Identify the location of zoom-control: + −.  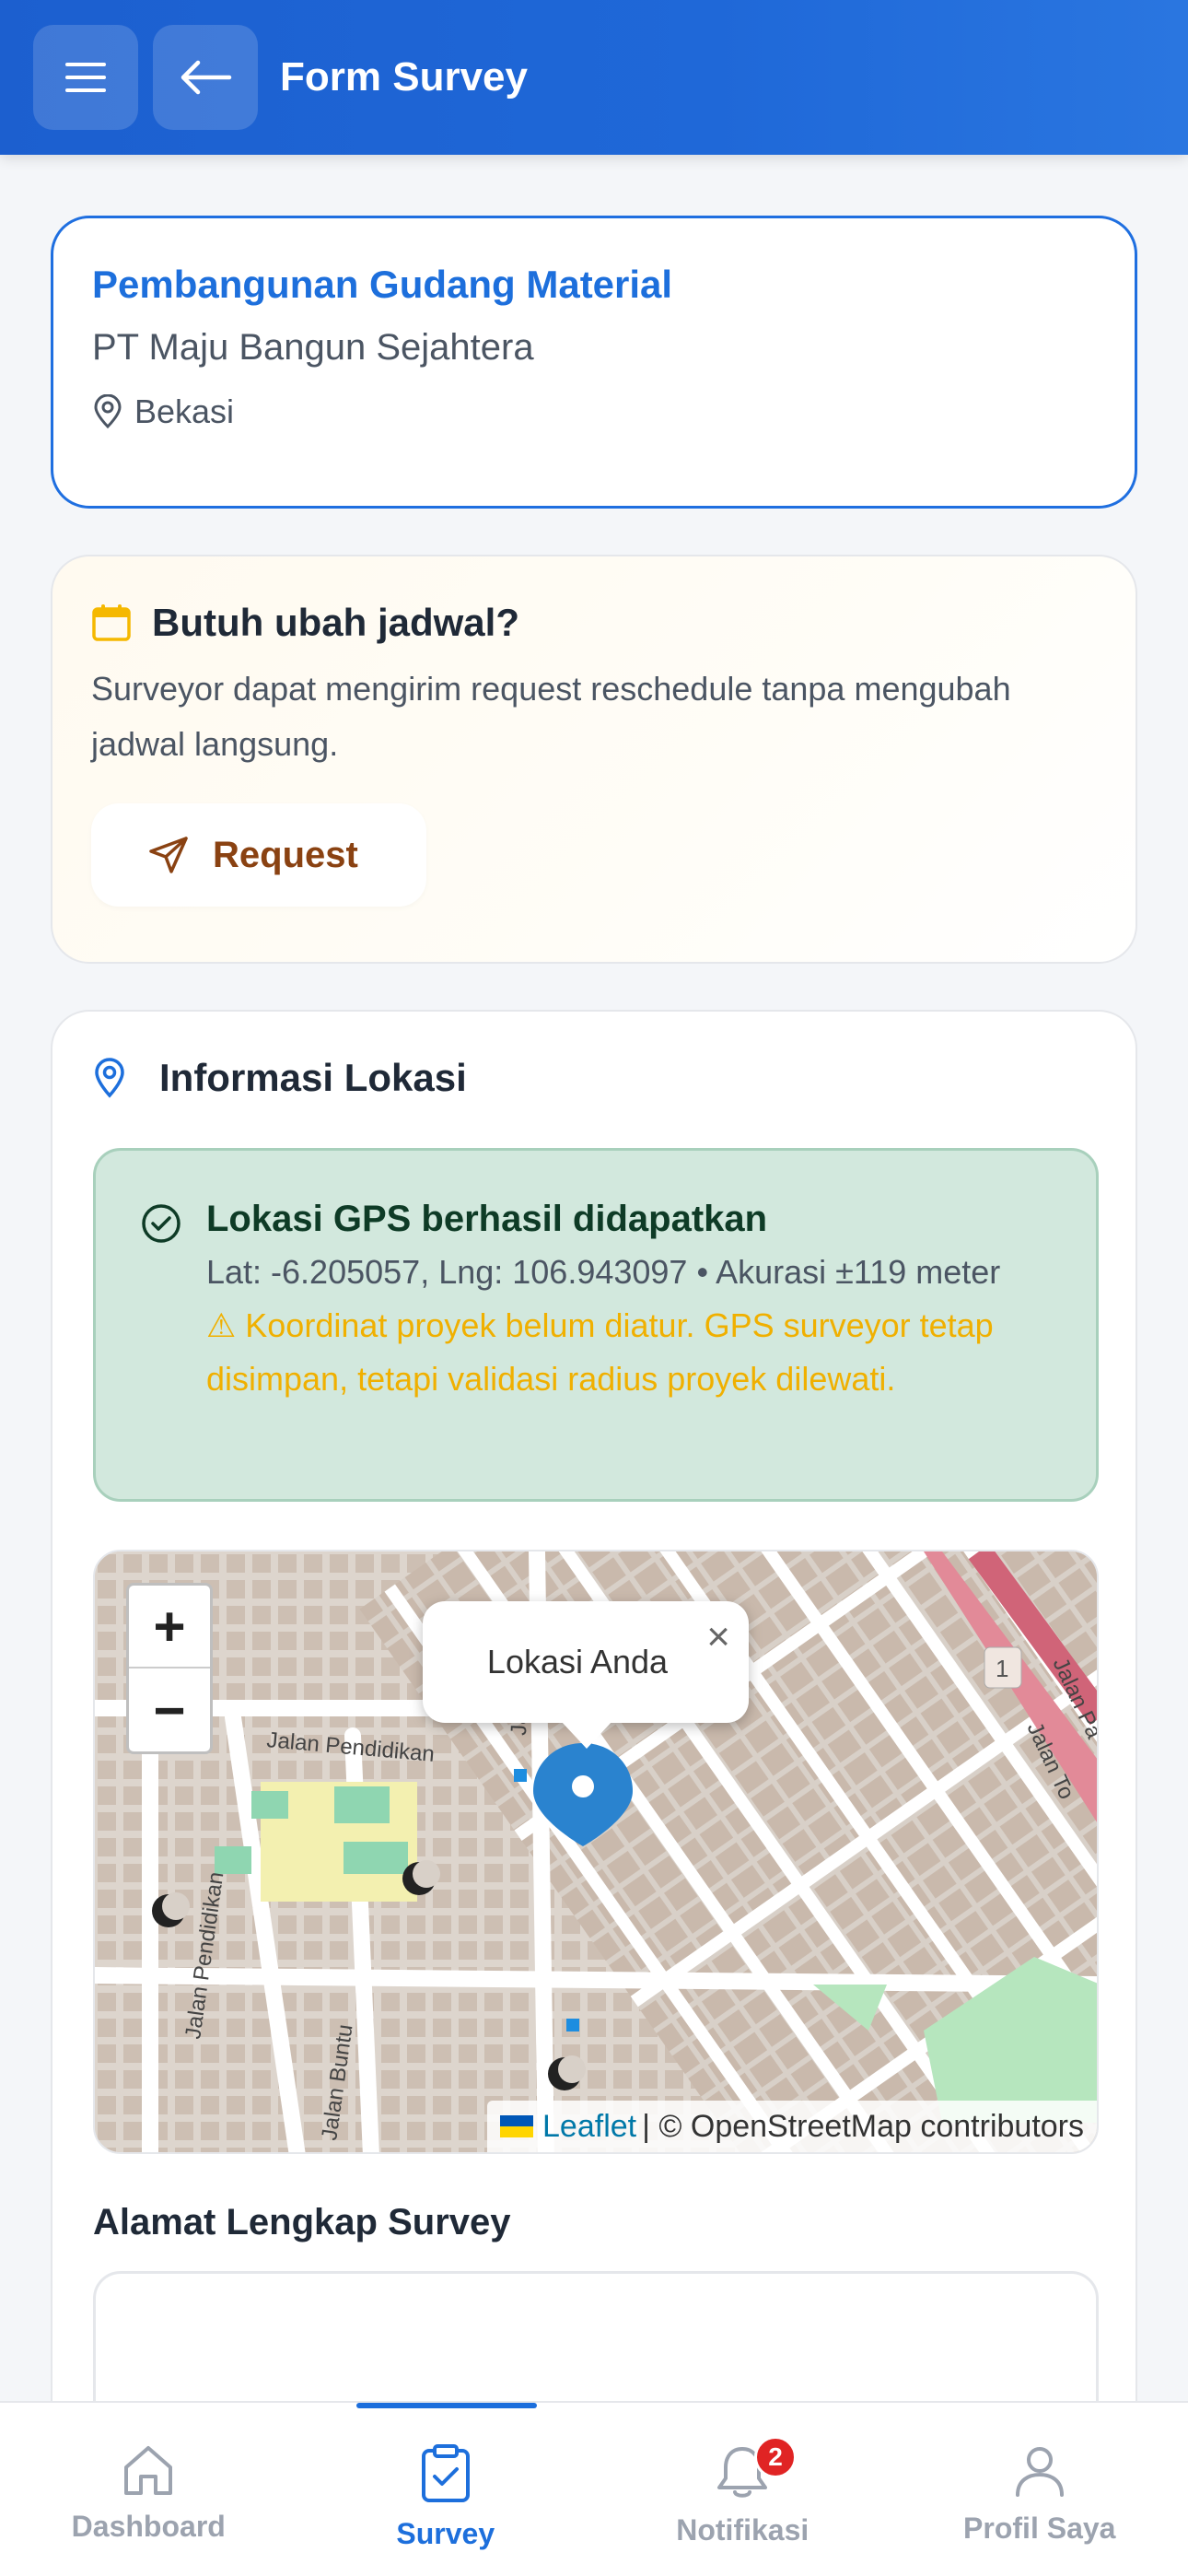
(169, 1668).